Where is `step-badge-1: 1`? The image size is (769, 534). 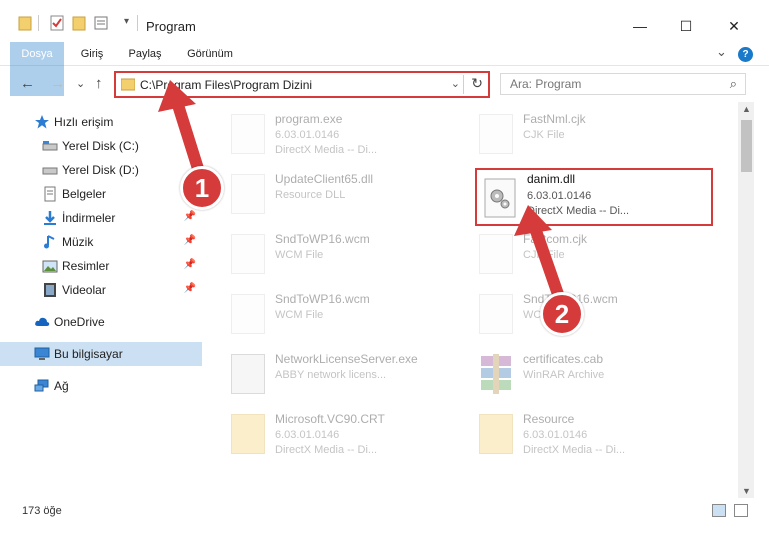
step-badge-1: 1 is located at coordinates (202, 188).